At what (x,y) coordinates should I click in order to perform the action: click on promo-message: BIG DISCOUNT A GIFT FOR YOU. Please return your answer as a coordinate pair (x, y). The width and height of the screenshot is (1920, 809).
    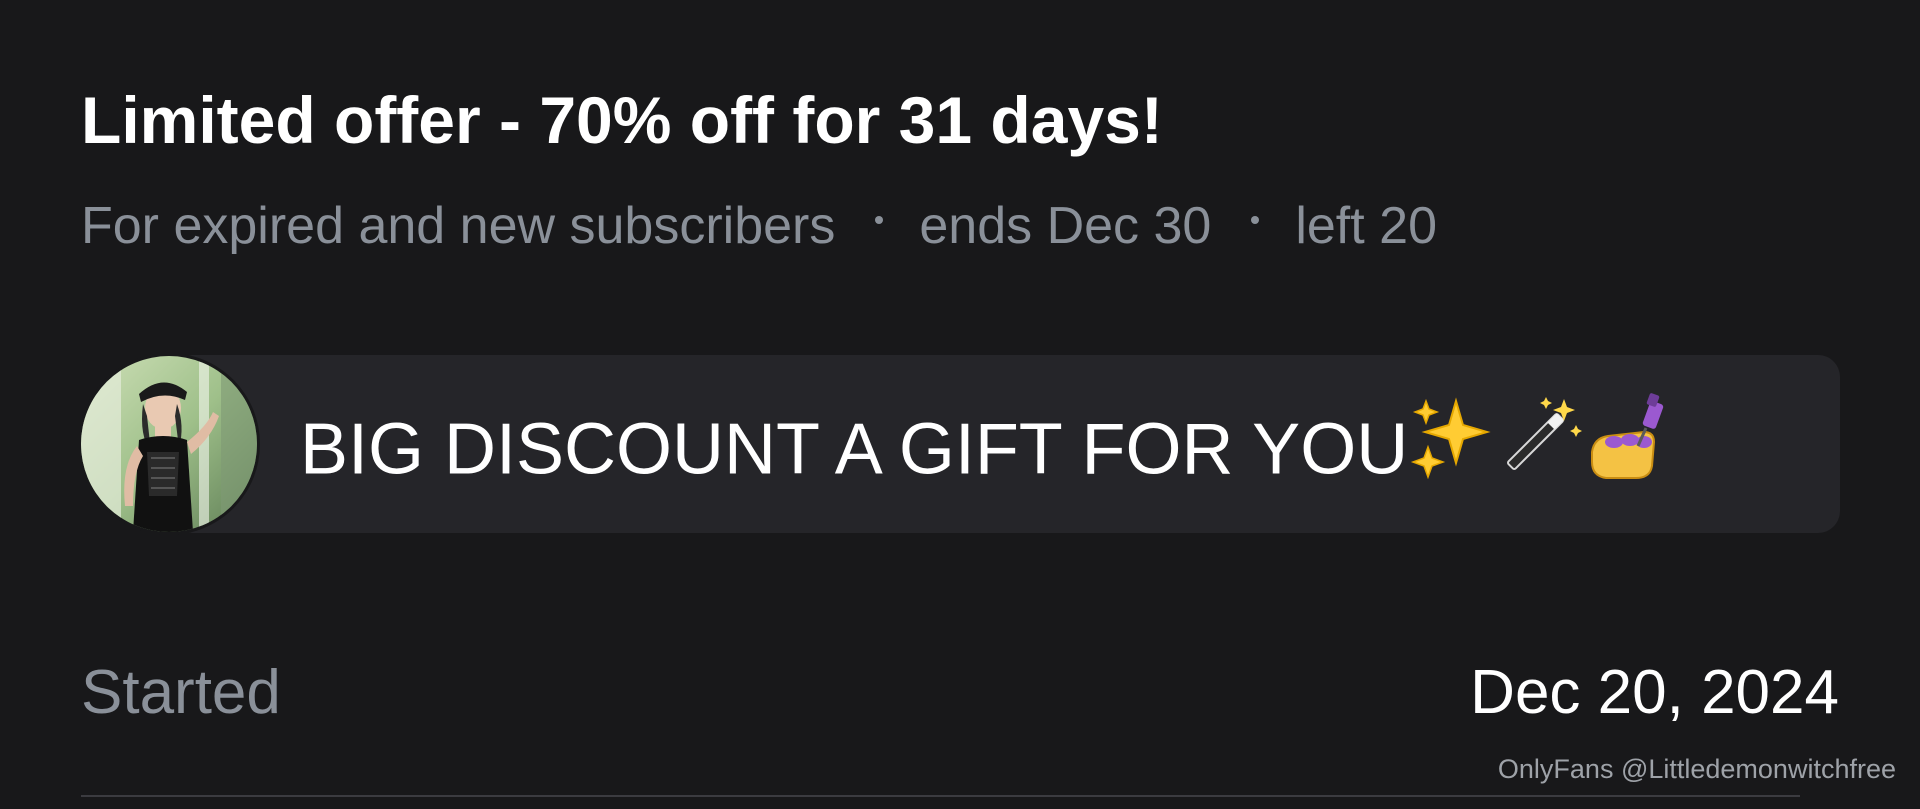
    Looking at the image, I should click on (854, 449).